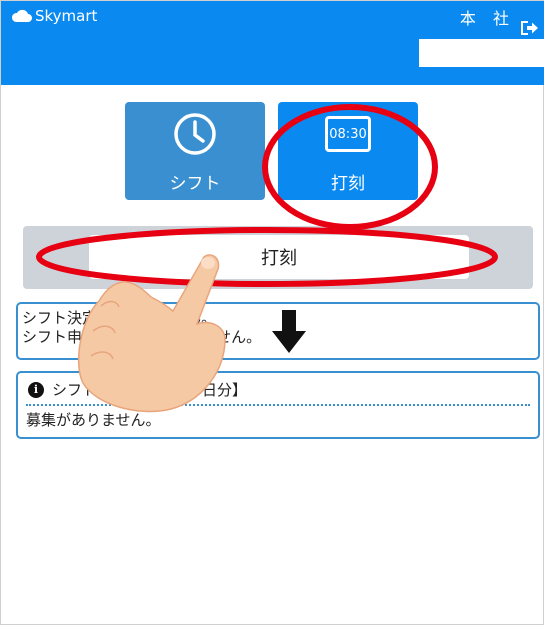 This screenshot has width=544, height=625. What do you see at coordinates (93, 420) in the screenshot?
I see `recruitment-message: 募集がありません。` at bounding box center [93, 420].